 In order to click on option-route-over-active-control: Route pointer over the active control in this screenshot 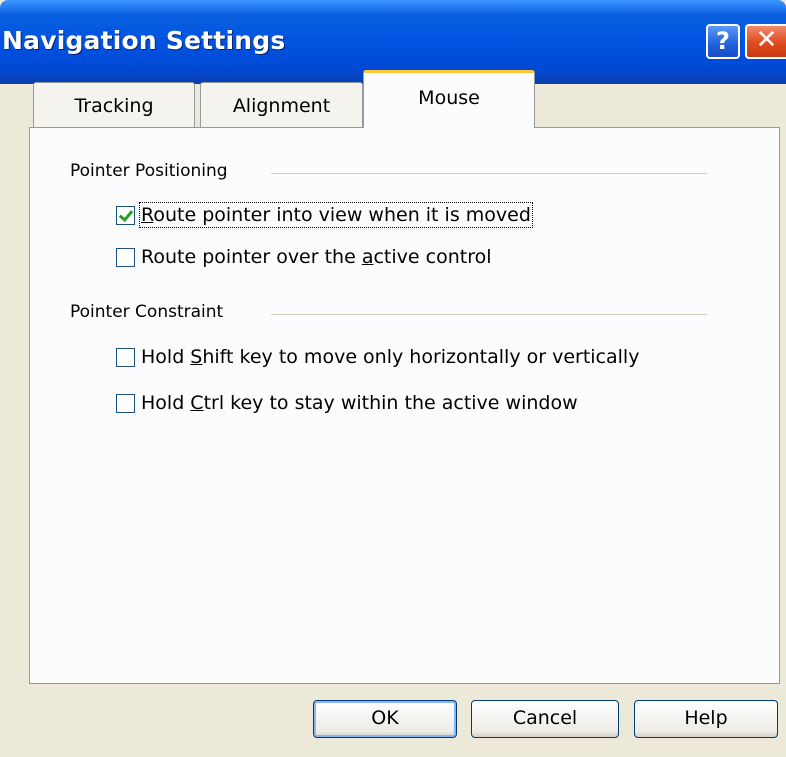, I will do `click(304, 257)`.